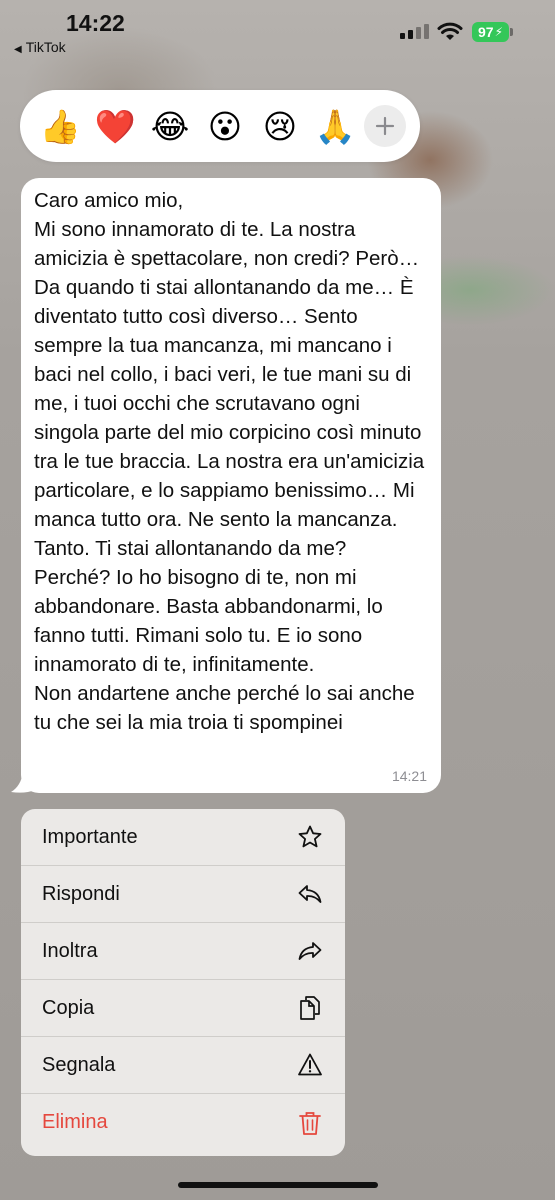 This screenshot has height=1200, width=555. I want to click on trash-icon, so click(310, 1123).